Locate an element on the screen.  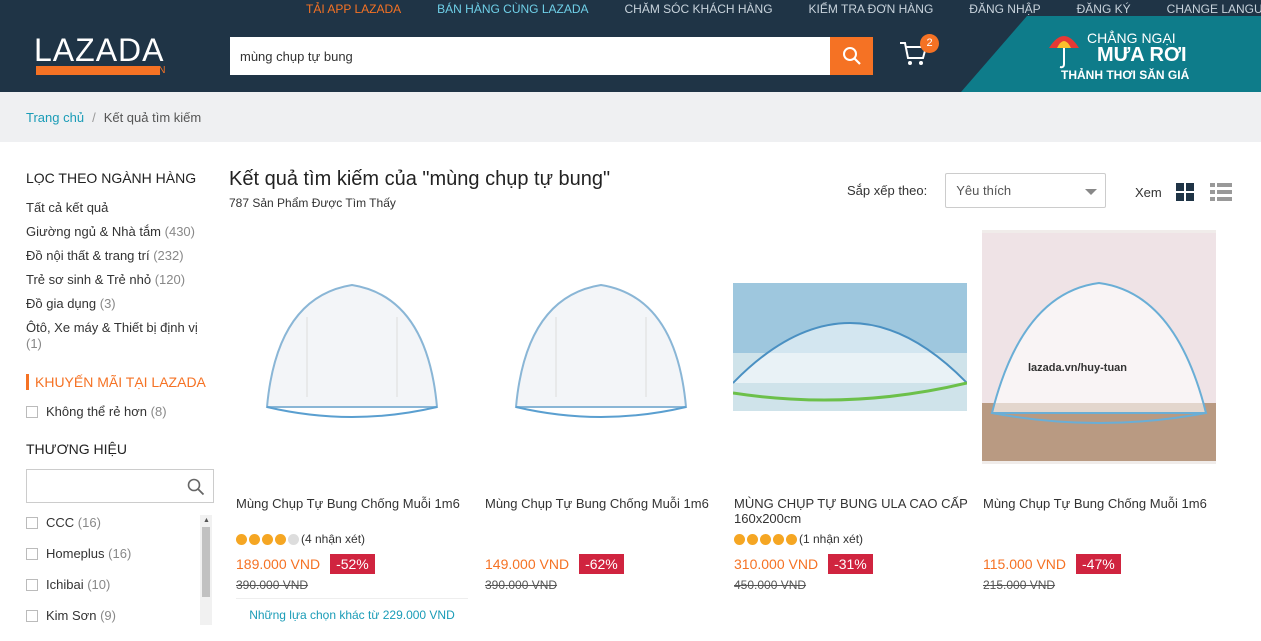
scroll-up-arrow-icon: ▲ is located at coordinates (206, 520).